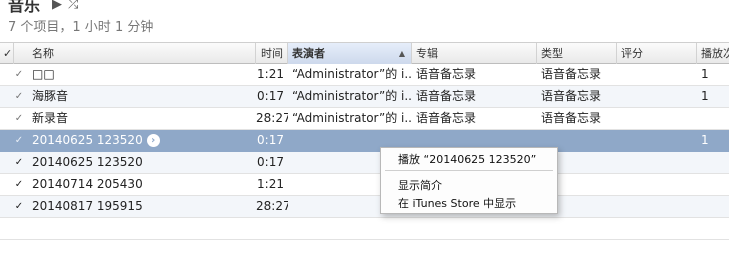 The image size is (729, 256). Describe the element at coordinates (350, 53) in the screenshot. I see `column-header-artist: 表演者 ▲` at that location.